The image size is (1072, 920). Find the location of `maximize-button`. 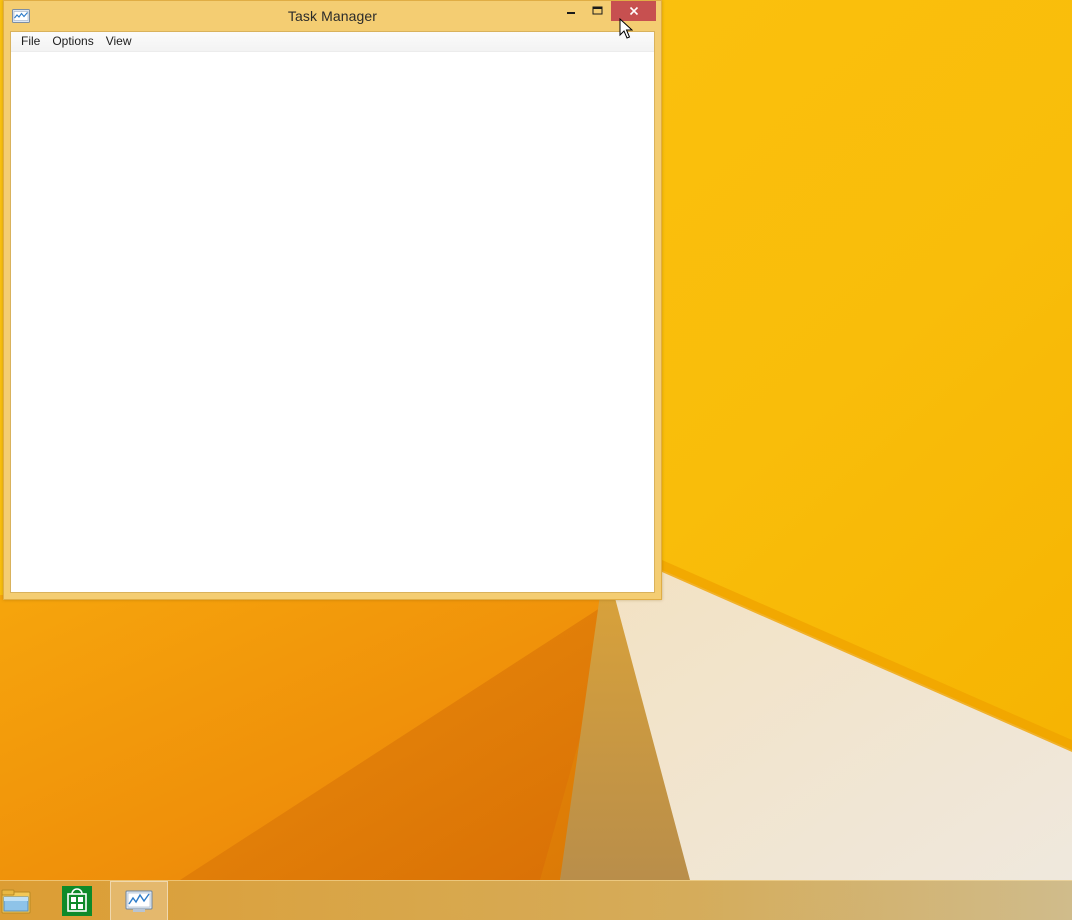

maximize-button is located at coordinates (597, 11).